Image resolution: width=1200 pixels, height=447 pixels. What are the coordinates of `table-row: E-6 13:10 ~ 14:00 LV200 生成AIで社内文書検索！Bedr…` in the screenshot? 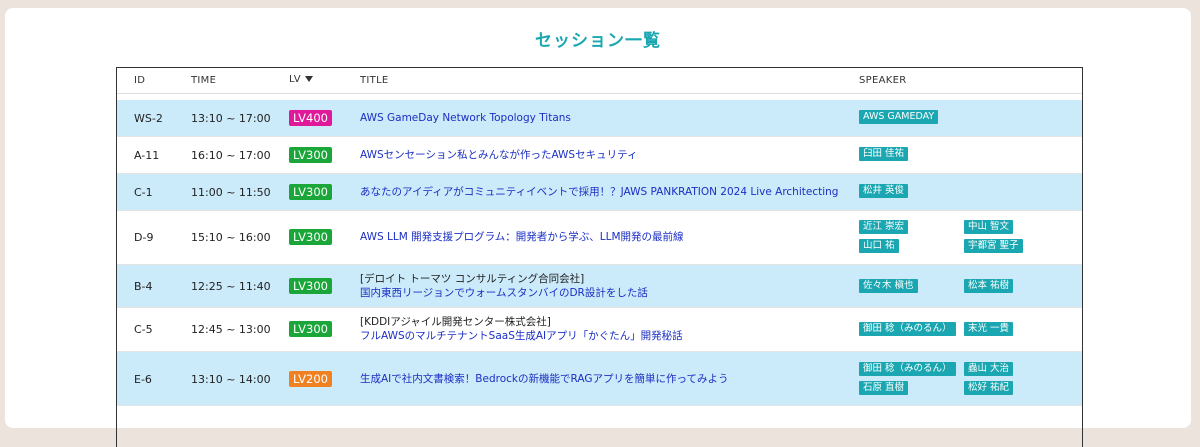 It's located at (599, 379).